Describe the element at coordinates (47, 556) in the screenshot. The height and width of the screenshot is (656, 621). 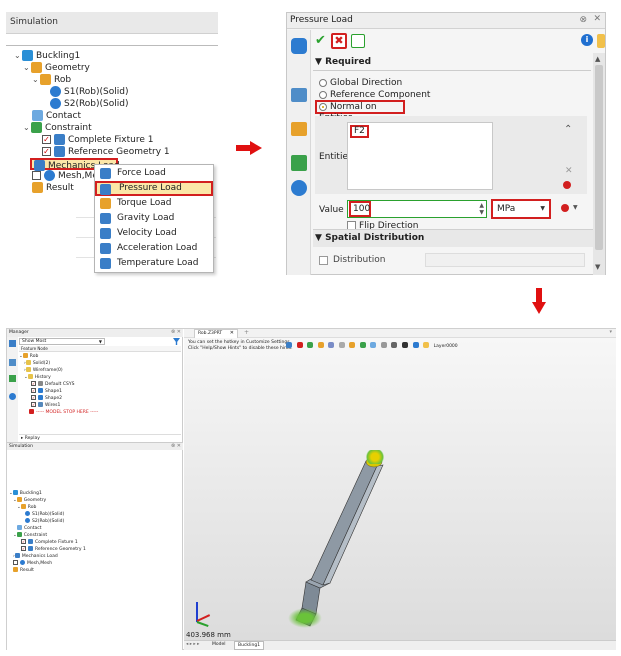
I see `bsim-item-mechanics: › Mechanics Load` at that location.